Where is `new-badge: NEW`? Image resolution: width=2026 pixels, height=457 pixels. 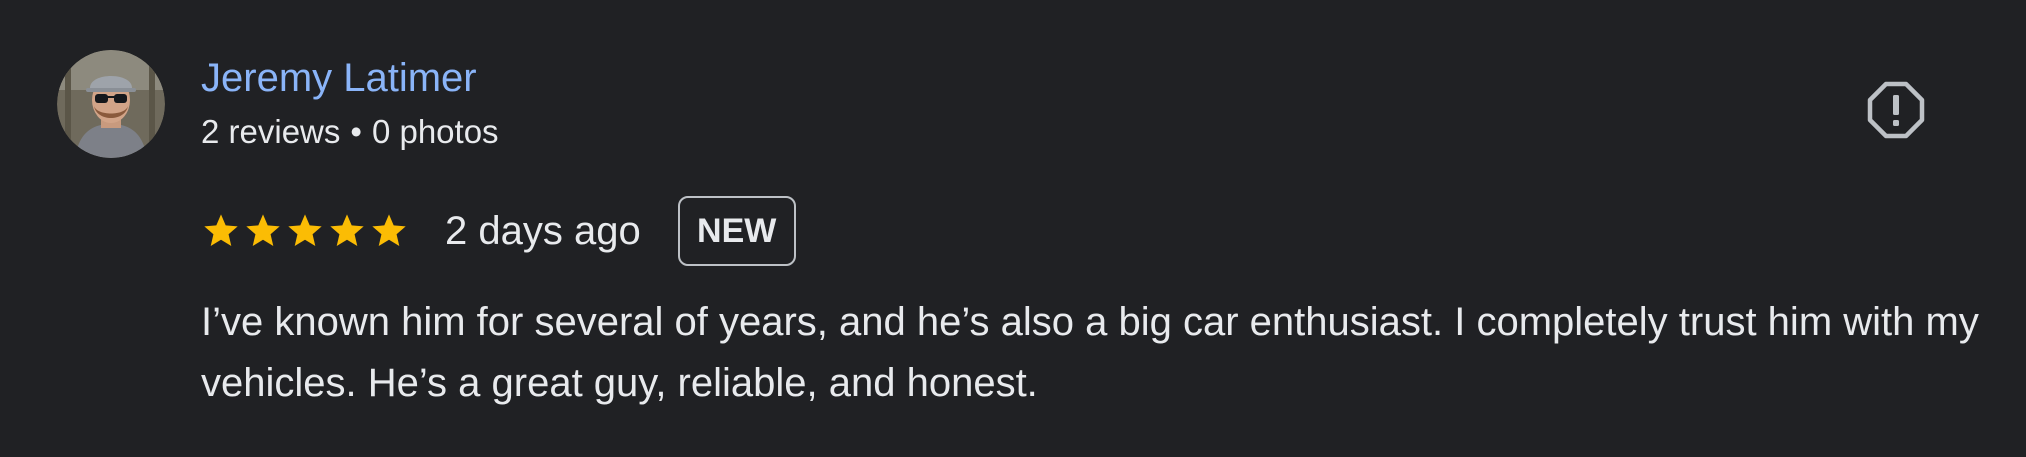 new-badge: NEW is located at coordinates (736, 231).